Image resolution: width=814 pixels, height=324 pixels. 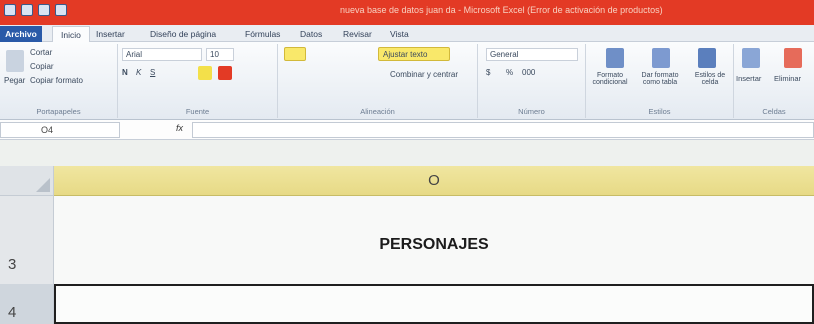 I want to click on format-table-button: Dar formato como tabla, so click(x=660, y=79).